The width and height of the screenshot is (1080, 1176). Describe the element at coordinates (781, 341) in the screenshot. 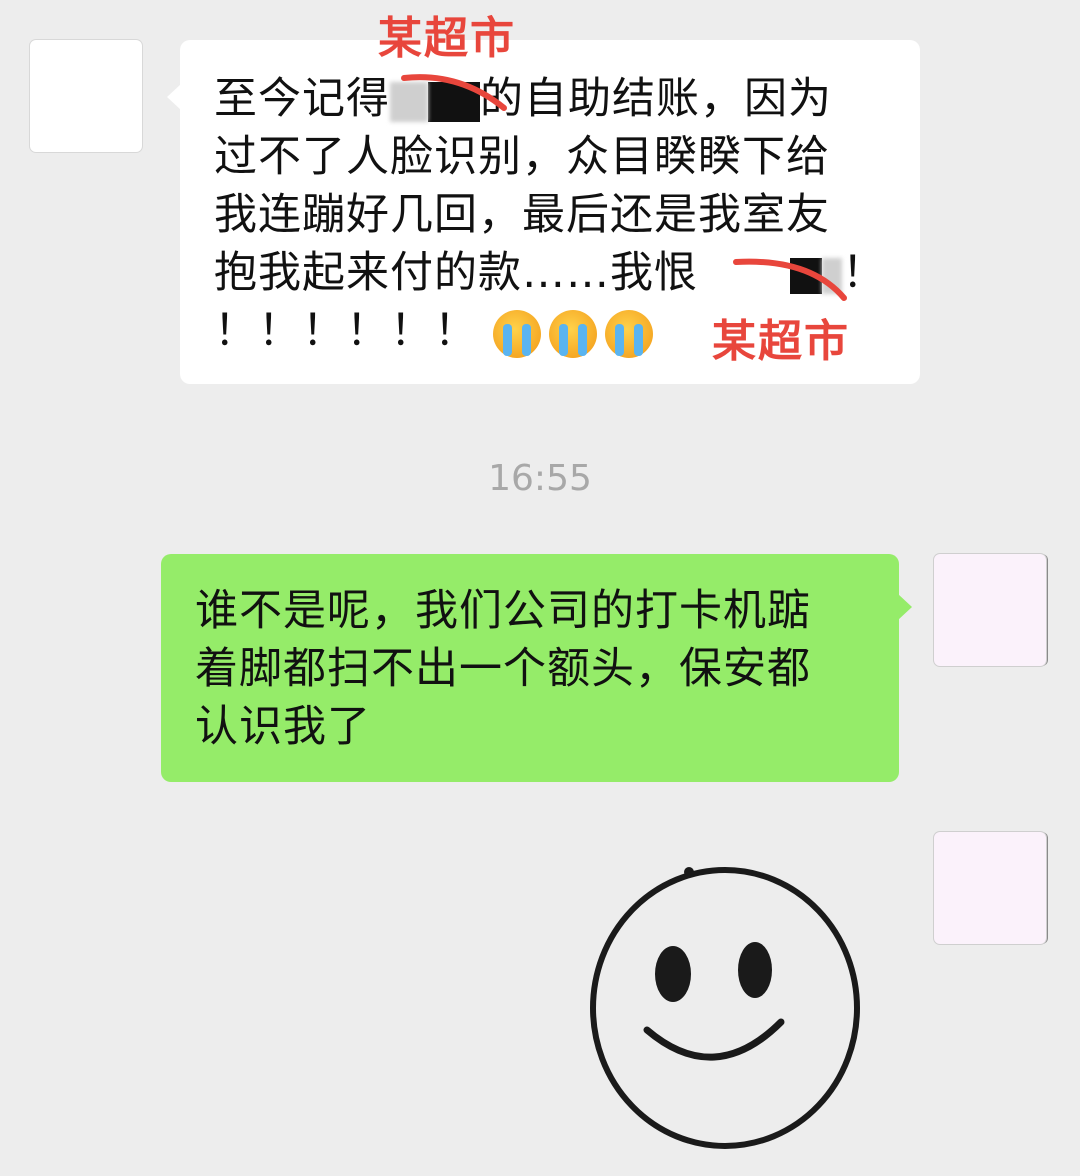

I see `annotation-label-bottom: 某超市` at that location.